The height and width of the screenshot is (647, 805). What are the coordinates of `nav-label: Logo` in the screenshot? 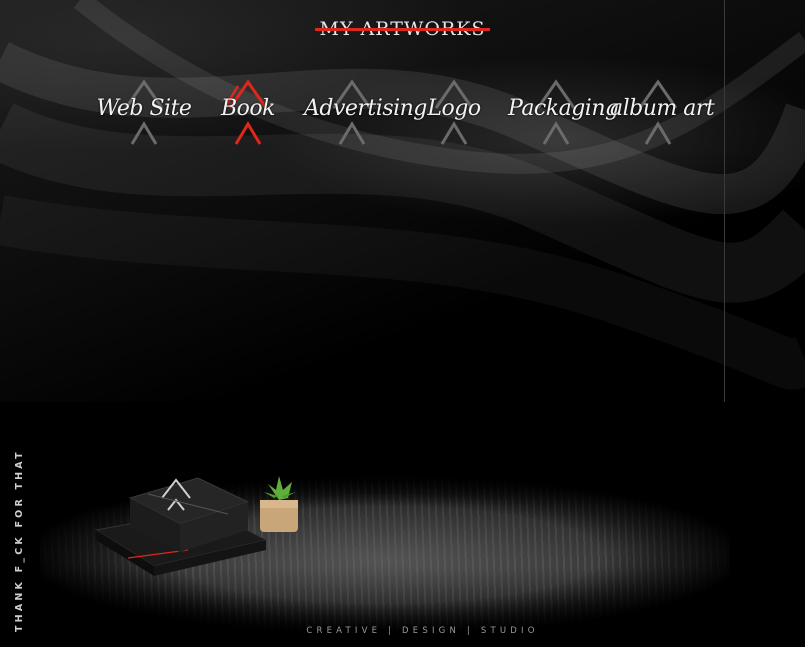 It's located at (454, 108).